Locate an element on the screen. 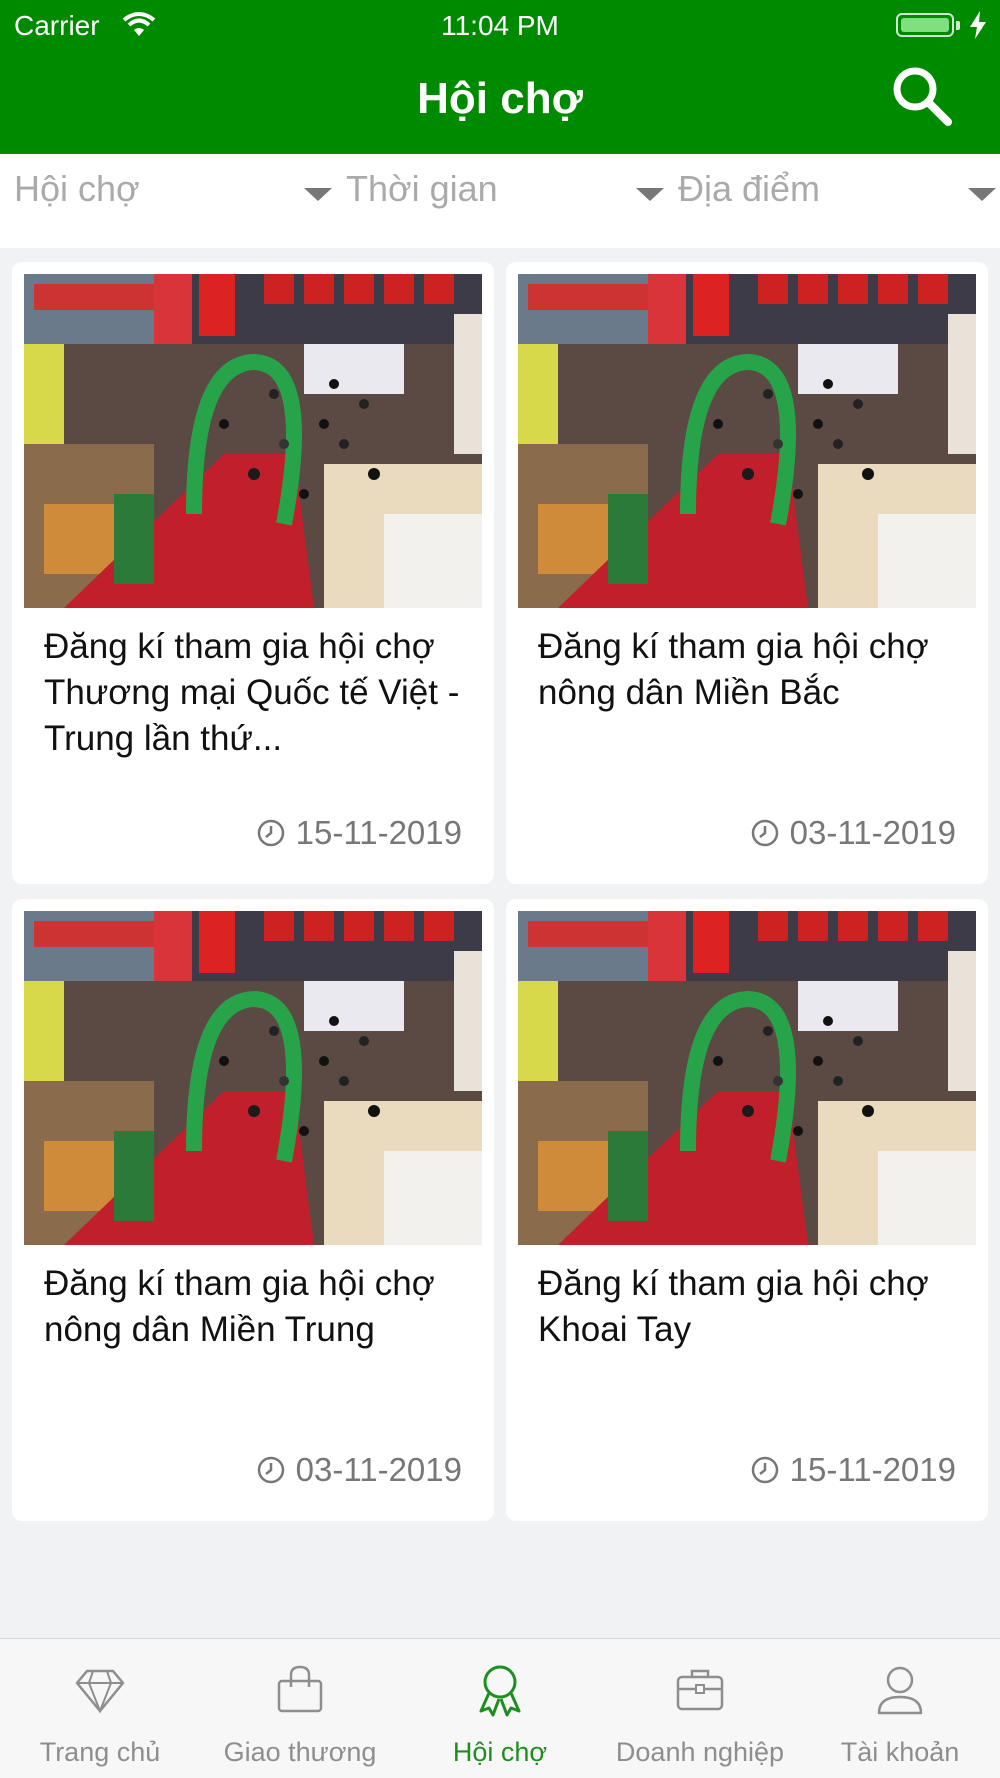 The width and height of the screenshot is (1000, 1778). filter-time: Thời gian is located at coordinates (506, 193).